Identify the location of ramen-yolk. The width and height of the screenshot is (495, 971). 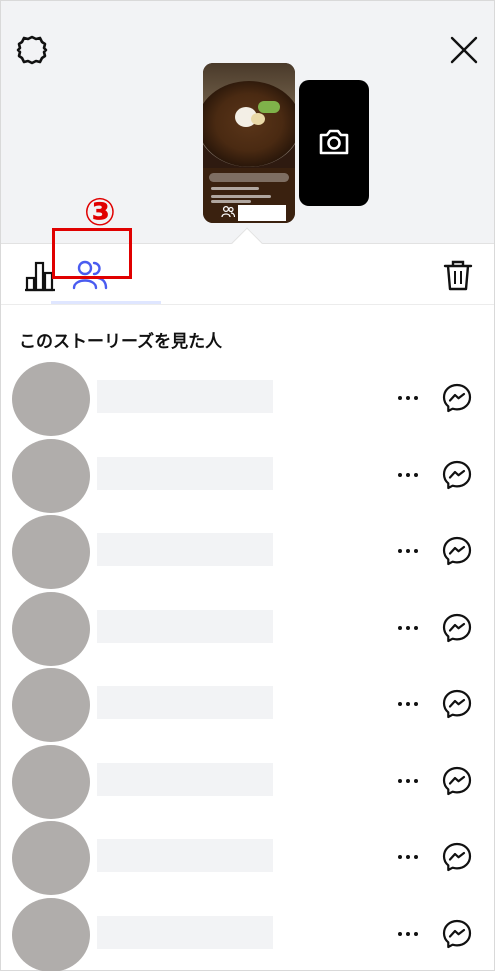
(258, 119).